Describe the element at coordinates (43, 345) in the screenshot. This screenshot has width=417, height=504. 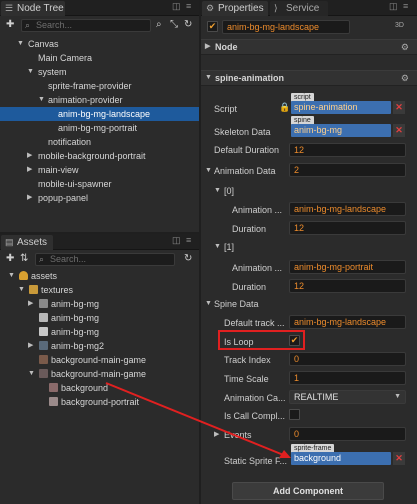
I see `image-icon` at that location.